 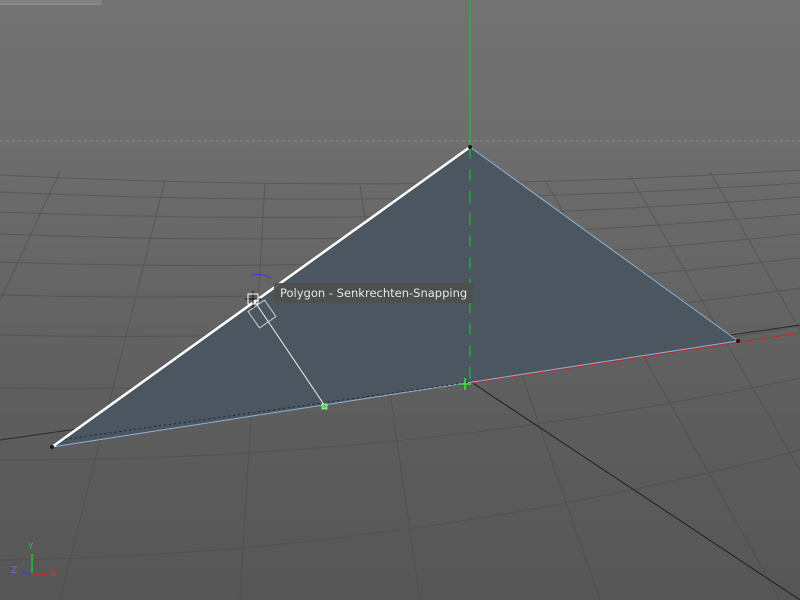 I want to click on snap-point, so click(x=324, y=406).